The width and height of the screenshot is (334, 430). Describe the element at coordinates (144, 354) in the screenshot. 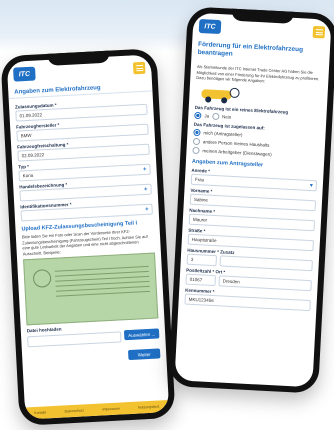

I see `next-button: Weiter` at that location.